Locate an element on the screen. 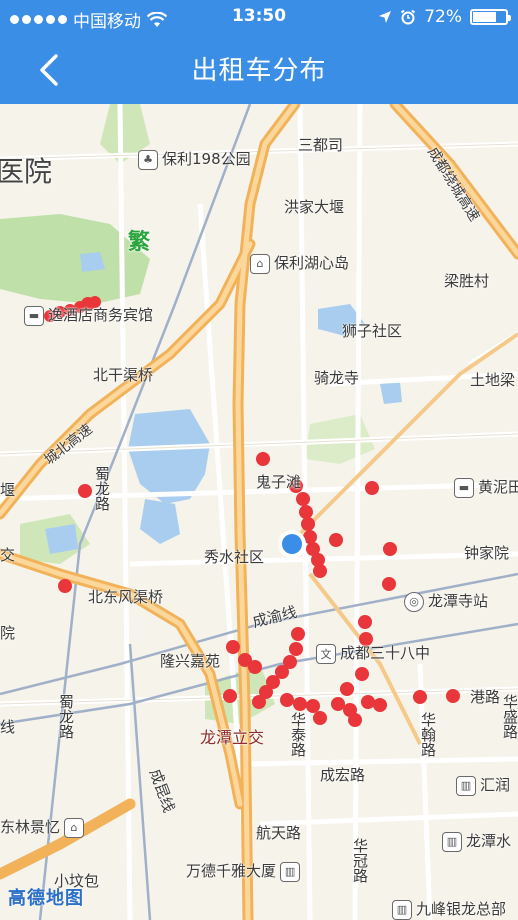  map-label: 院 is located at coordinates (8, 633).